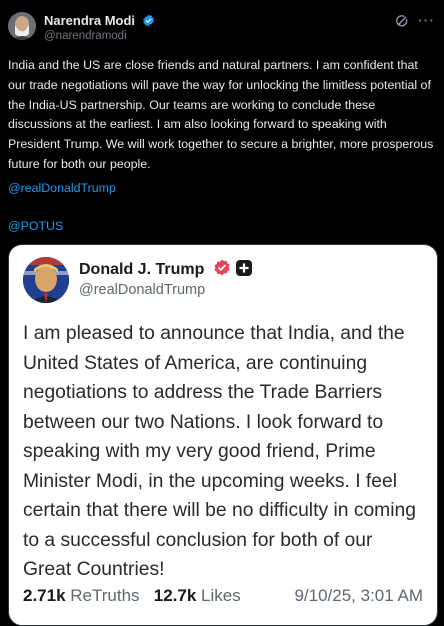 Image resolution: width=444 pixels, height=626 pixels. What do you see at coordinates (89, 20) in the screenshot?
I see `author-name: Narendra Modi` at bounding box center [89, 20].